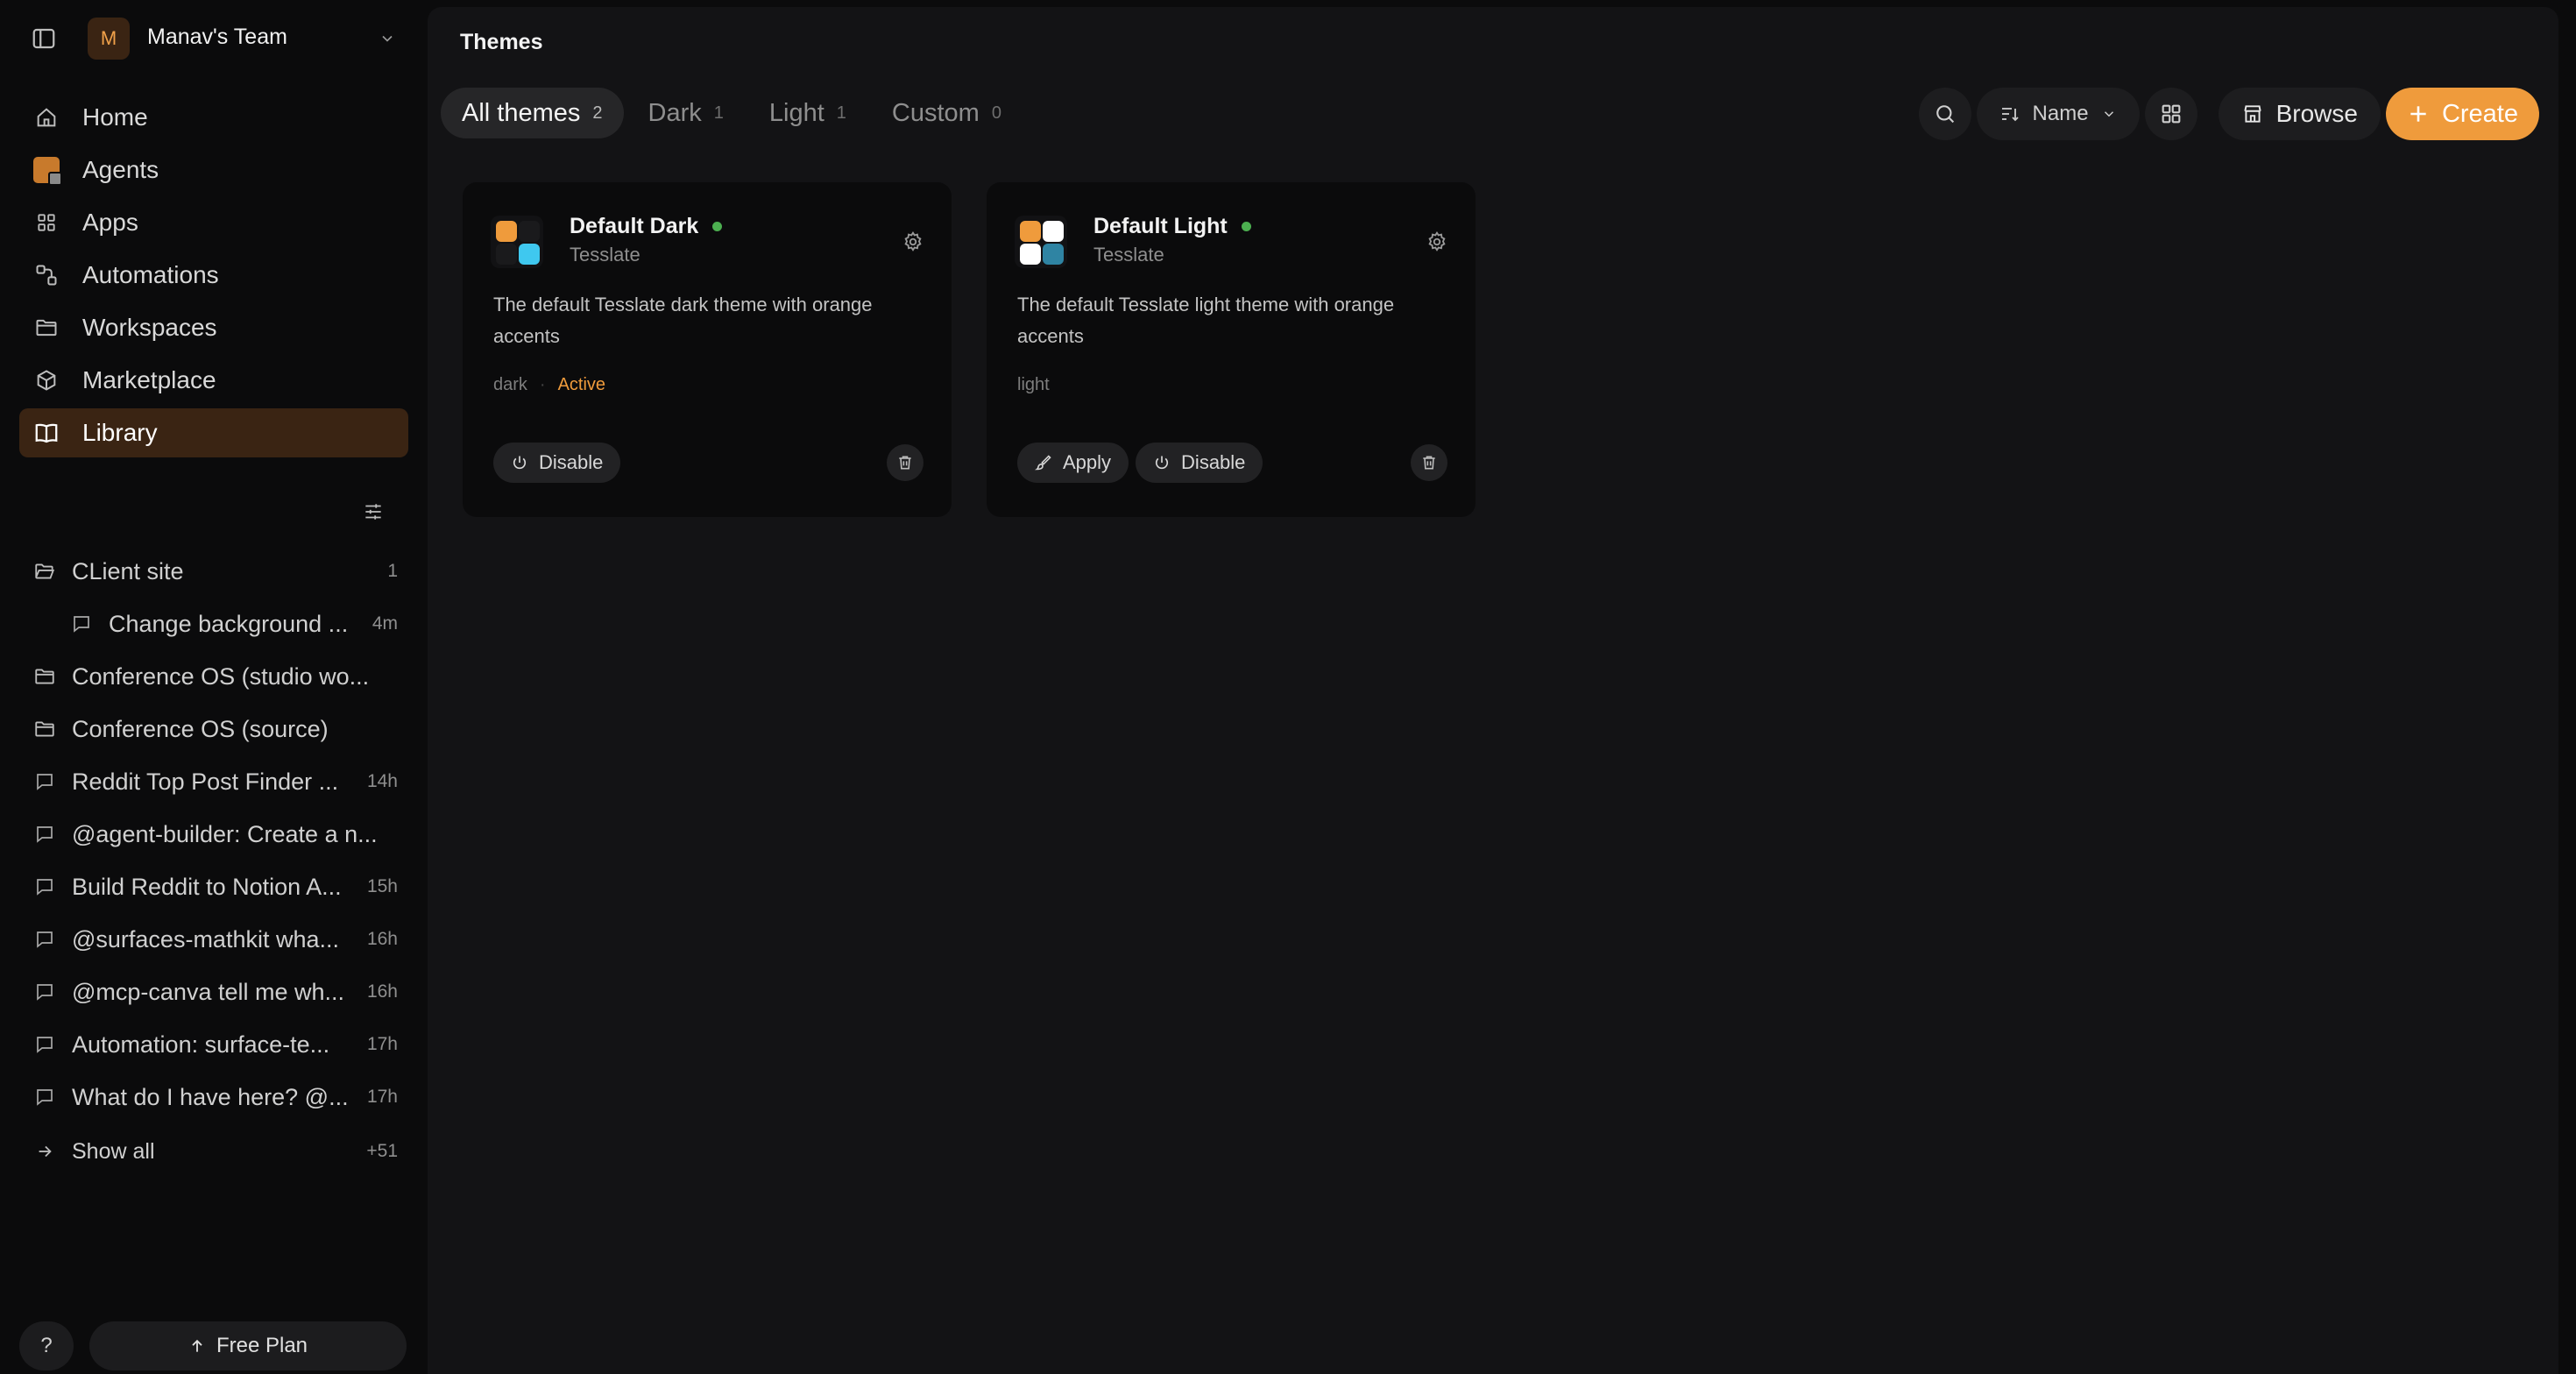  Describe the element at coordinates (521, 113) in the screenshot. I see `tab-label: All themes` at that location.